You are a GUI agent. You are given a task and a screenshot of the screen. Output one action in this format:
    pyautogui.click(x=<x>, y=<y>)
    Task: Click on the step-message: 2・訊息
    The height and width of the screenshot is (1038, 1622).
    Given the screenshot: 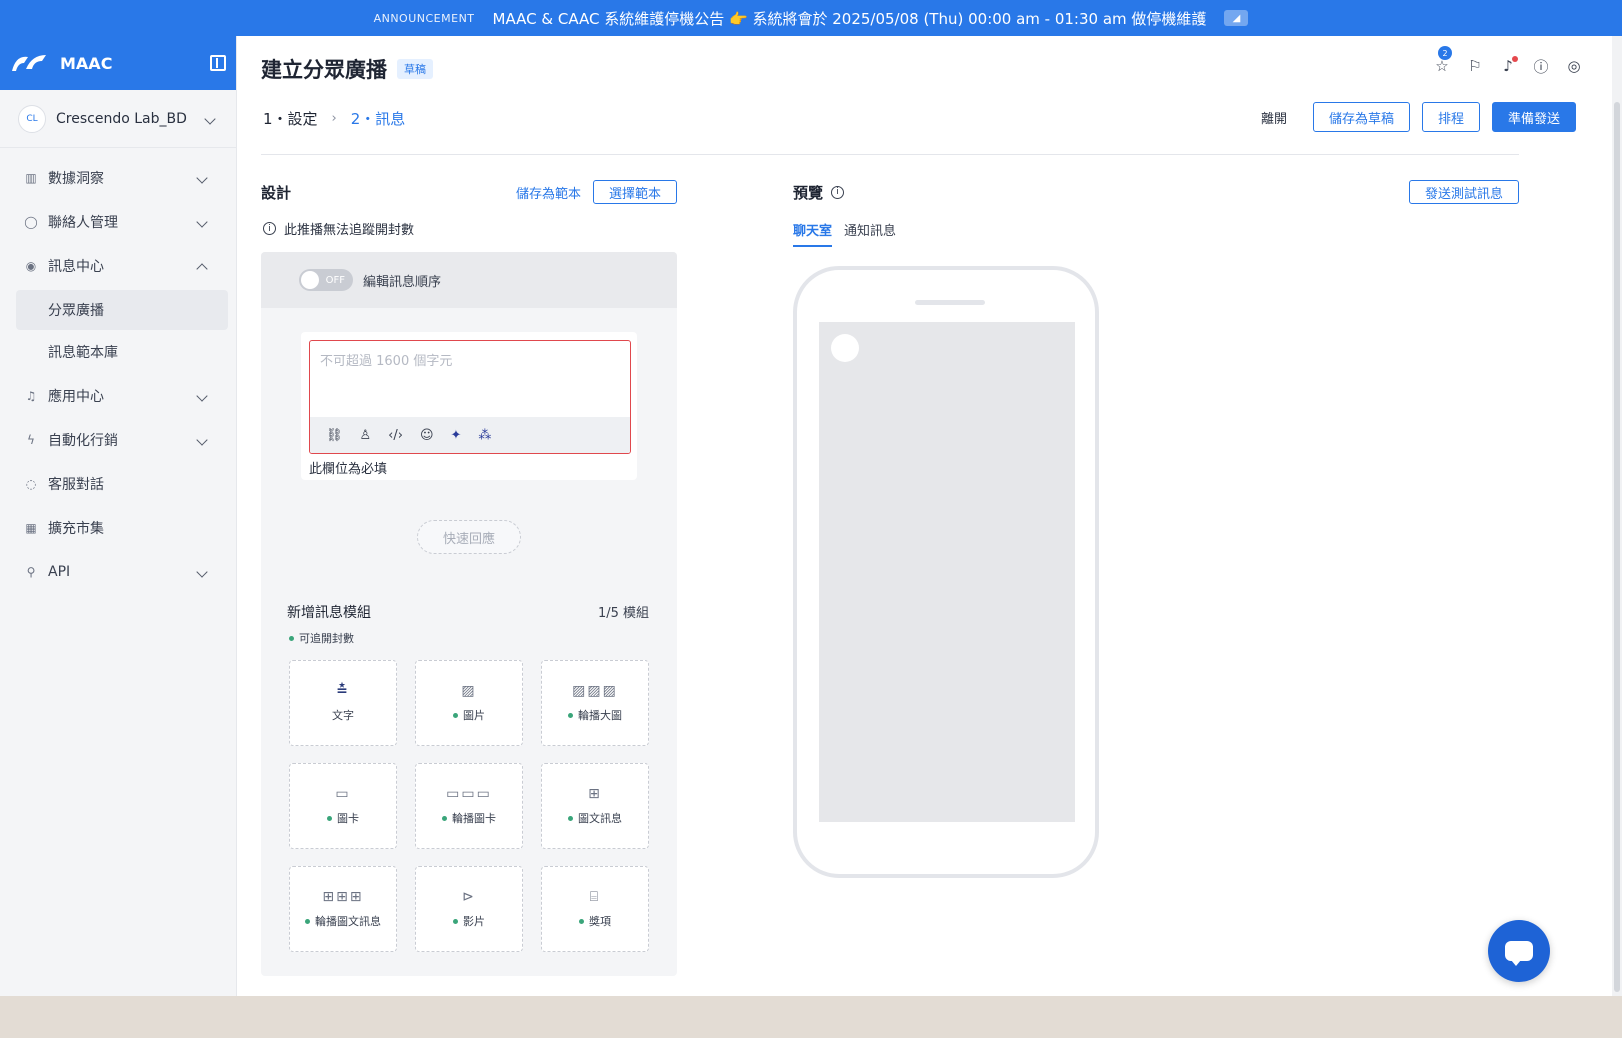 What is the action you would take?
    pyautogui.click(x=378, y=118)
    